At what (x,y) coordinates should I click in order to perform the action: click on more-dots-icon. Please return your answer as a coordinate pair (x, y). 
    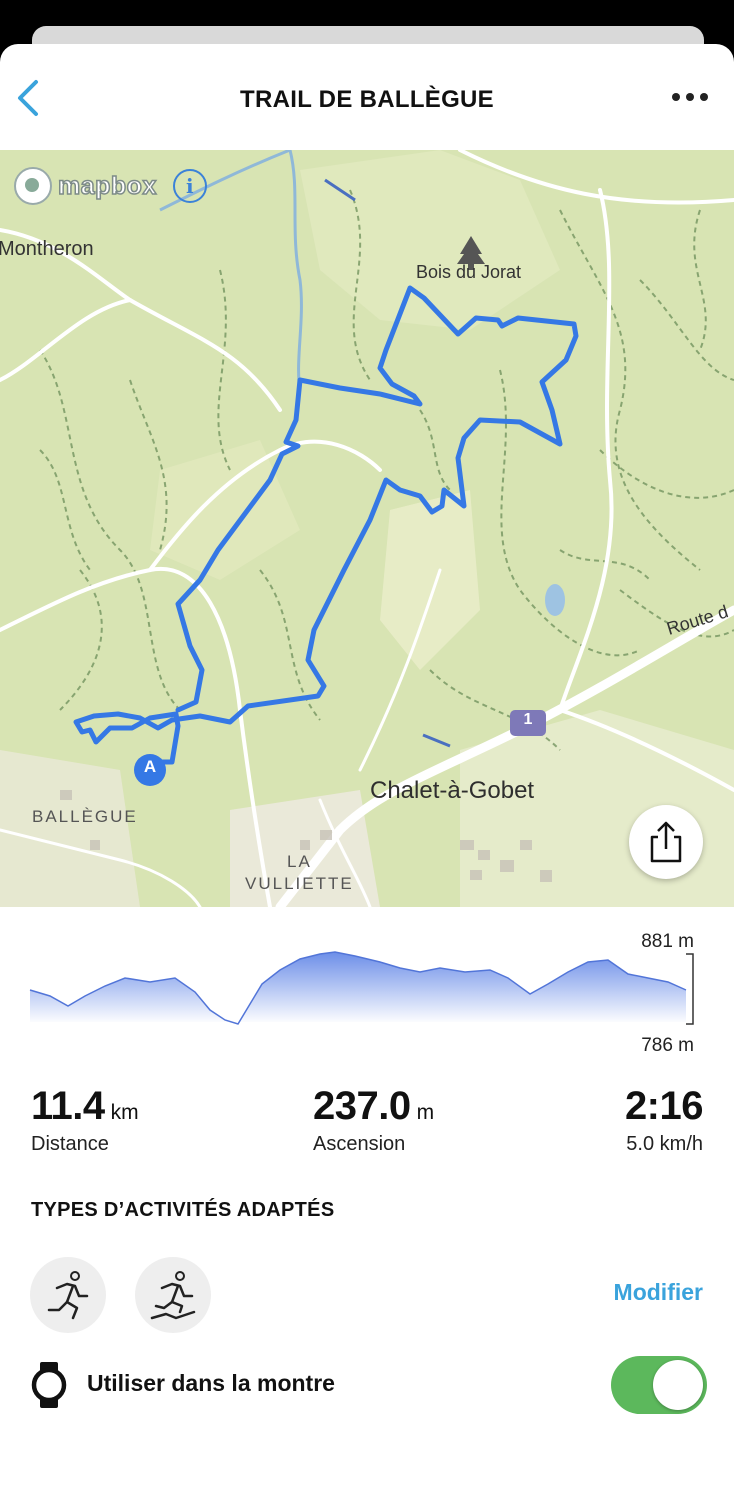
    Looking at the image, I should click on (690, 97).